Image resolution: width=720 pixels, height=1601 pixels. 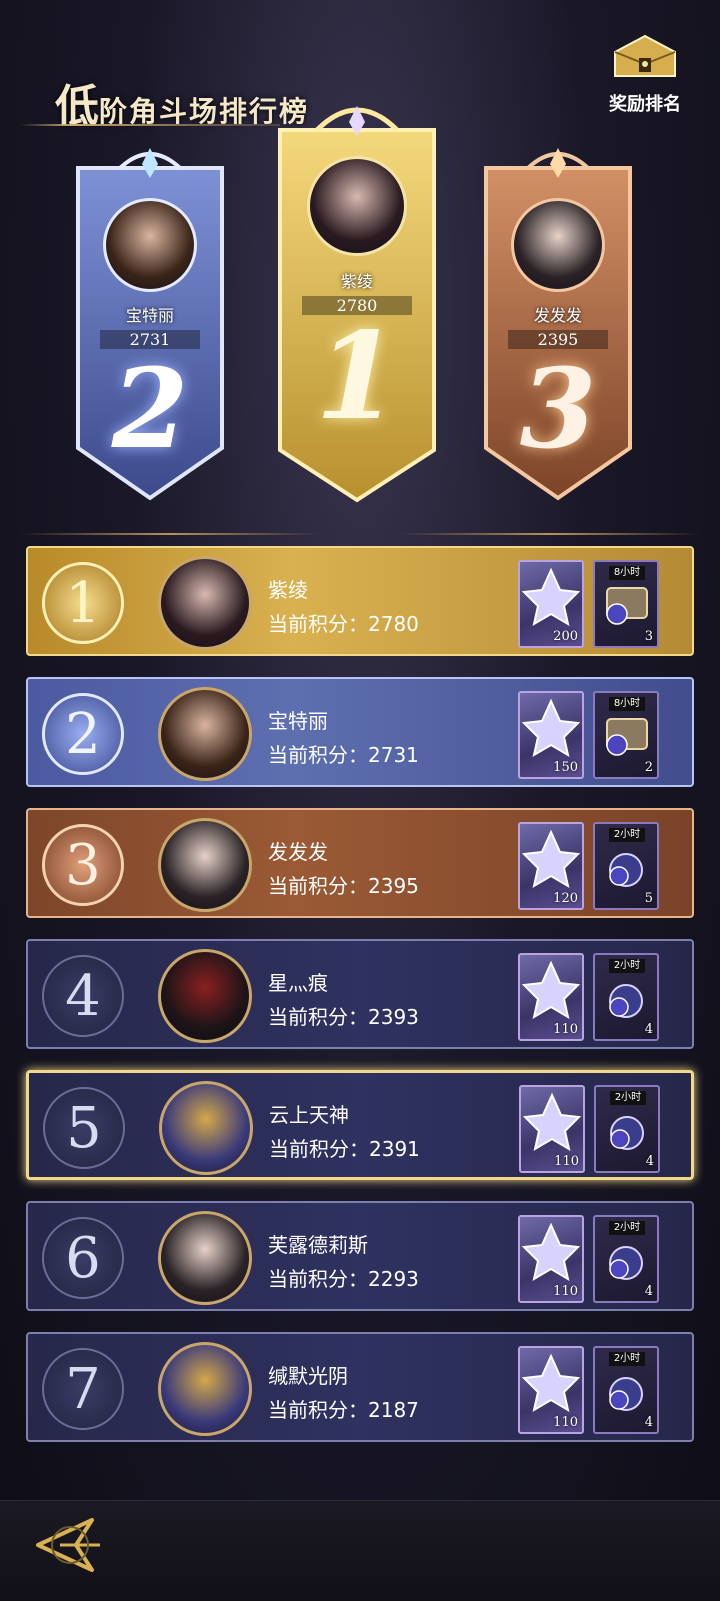 I want to click on ranking-row-1: 1 紫绫 当前积分：2780 200 8小时 3, so click(x=360, y=601).